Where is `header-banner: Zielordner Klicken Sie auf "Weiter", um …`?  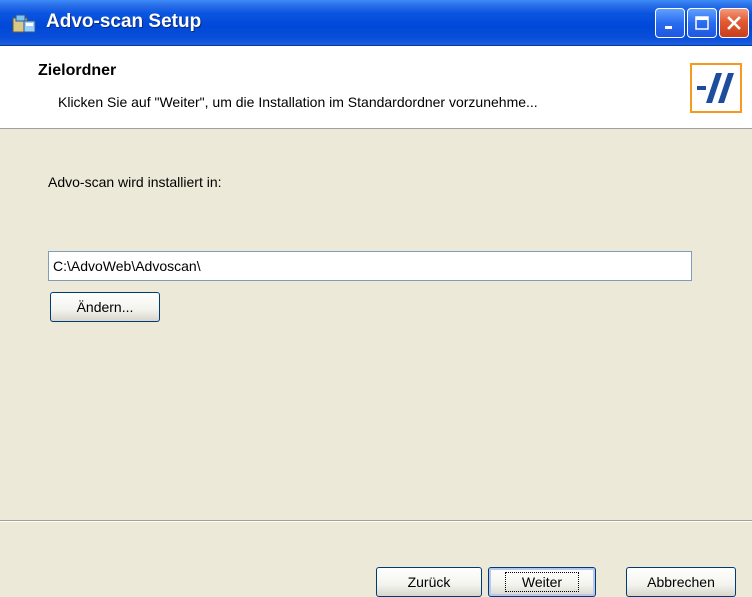 header-banner: Zielordner Klicken Sie auf "Weiter", um … is located at coordinates (376, 87).